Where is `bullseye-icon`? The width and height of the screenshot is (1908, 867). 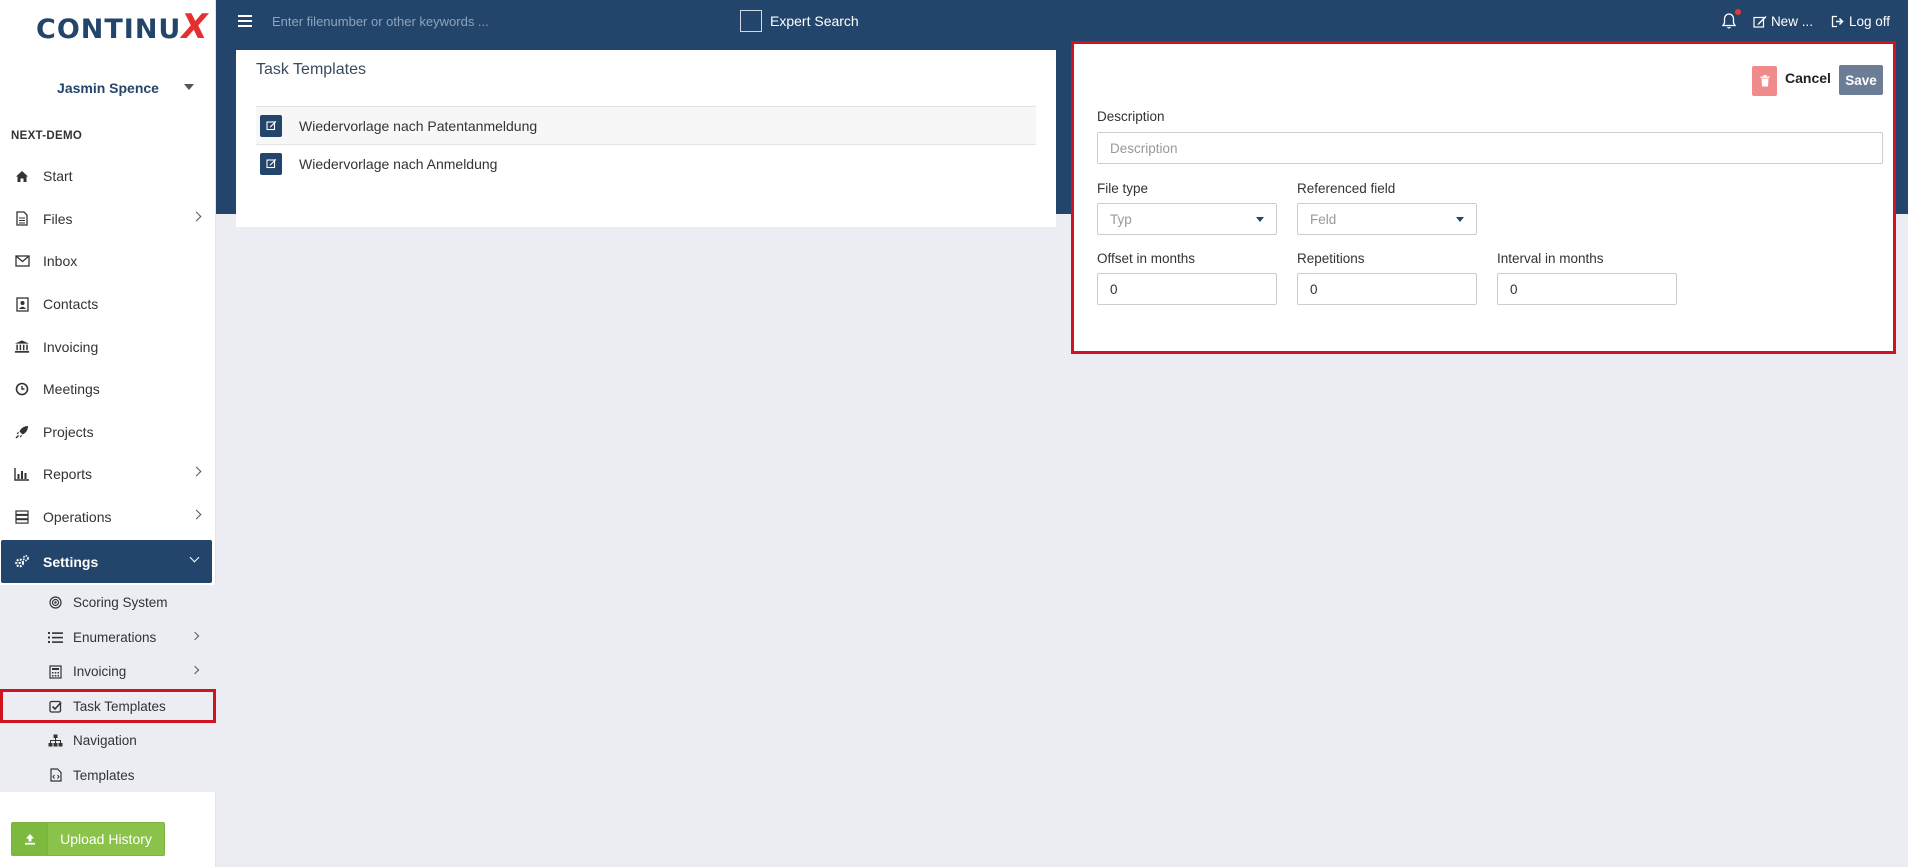
bullseye-icon is located at coordinates (55, 602).